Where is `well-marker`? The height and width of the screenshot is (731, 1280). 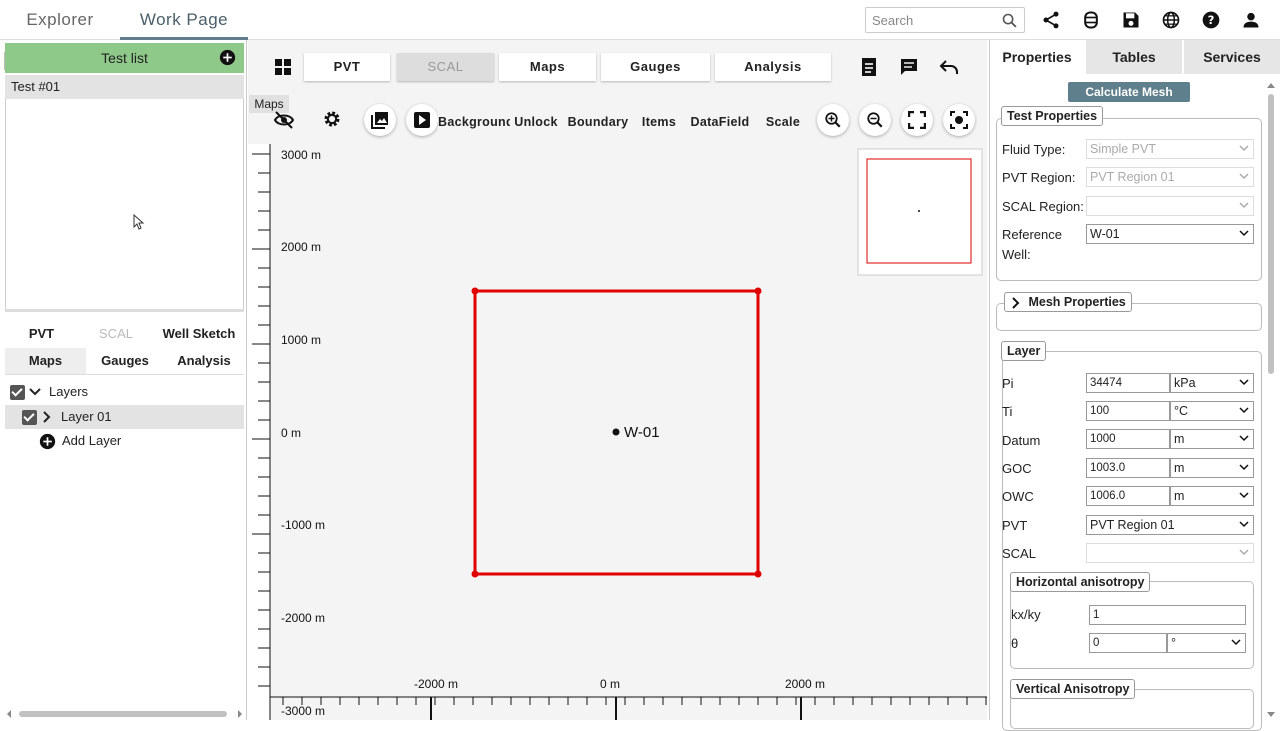
well-marker is located at coordinates (616, 432).